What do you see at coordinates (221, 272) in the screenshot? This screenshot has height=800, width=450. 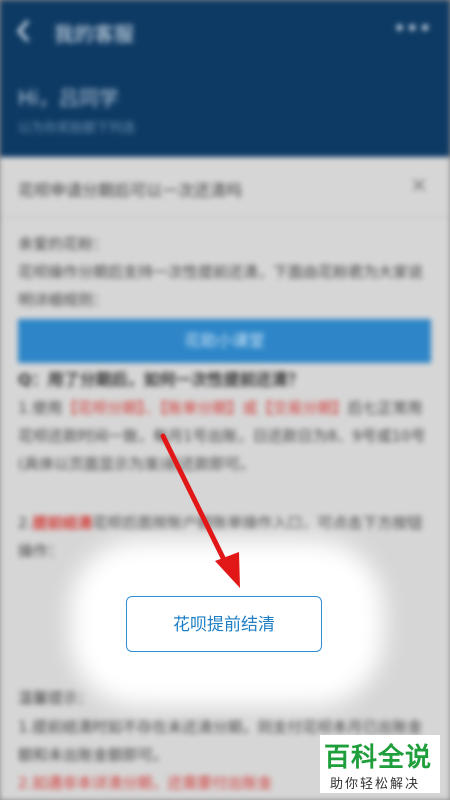 I see `intro-text: 亲爱的花粉： 花呗操作分期后支持一次性提前还清，下面由花粉君为大家说明详细规则：` at bounding box center [221, 272].